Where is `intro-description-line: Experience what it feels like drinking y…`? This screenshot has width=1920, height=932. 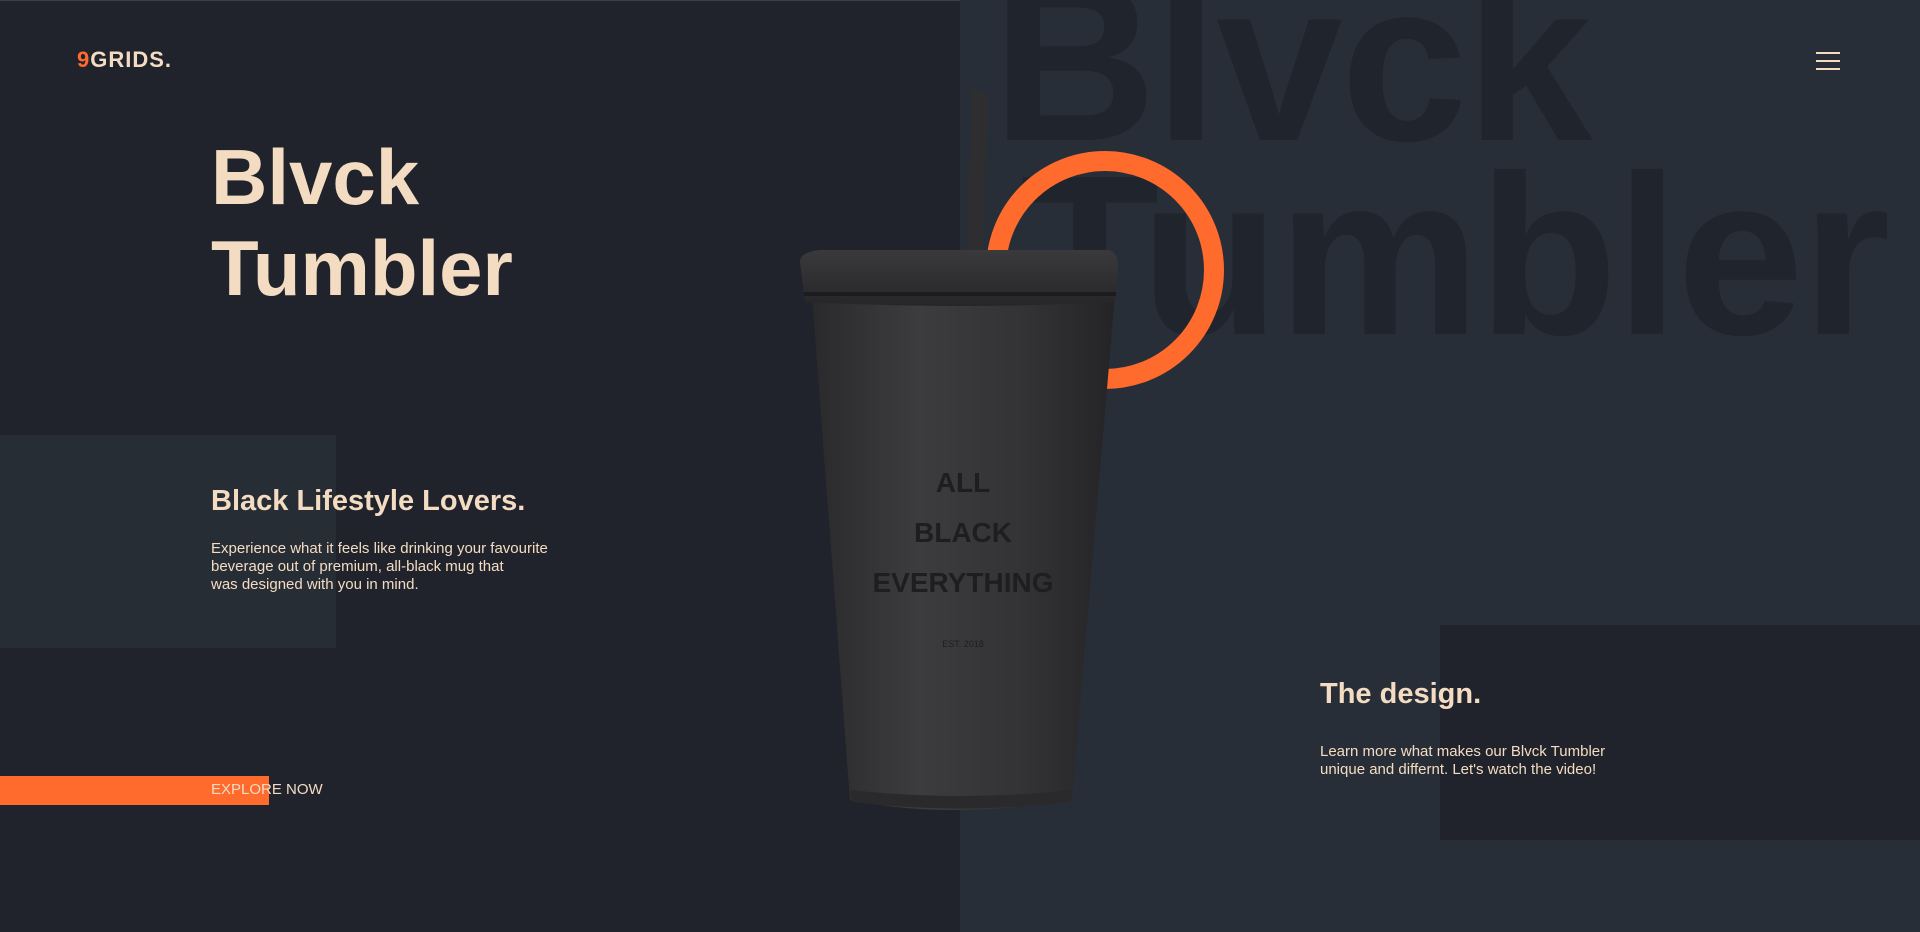
intro-description-line: Experience what it feels like drinking y… is located at coordinates (379, 548).